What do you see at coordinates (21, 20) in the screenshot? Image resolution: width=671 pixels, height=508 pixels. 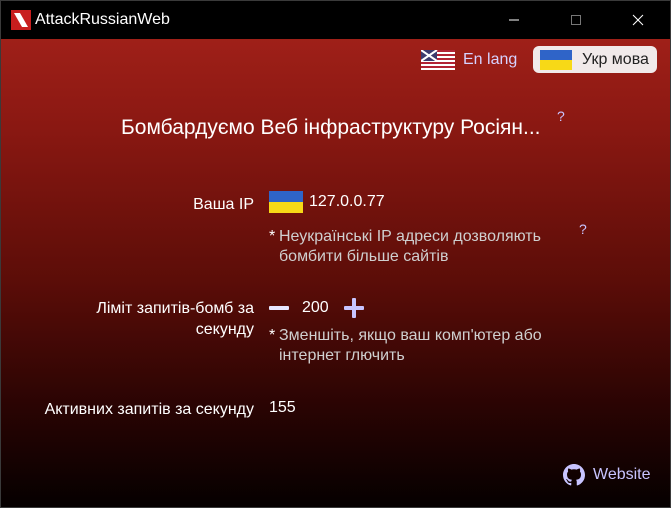 I see `app-logo-icon` at bounding box center [21, 20].